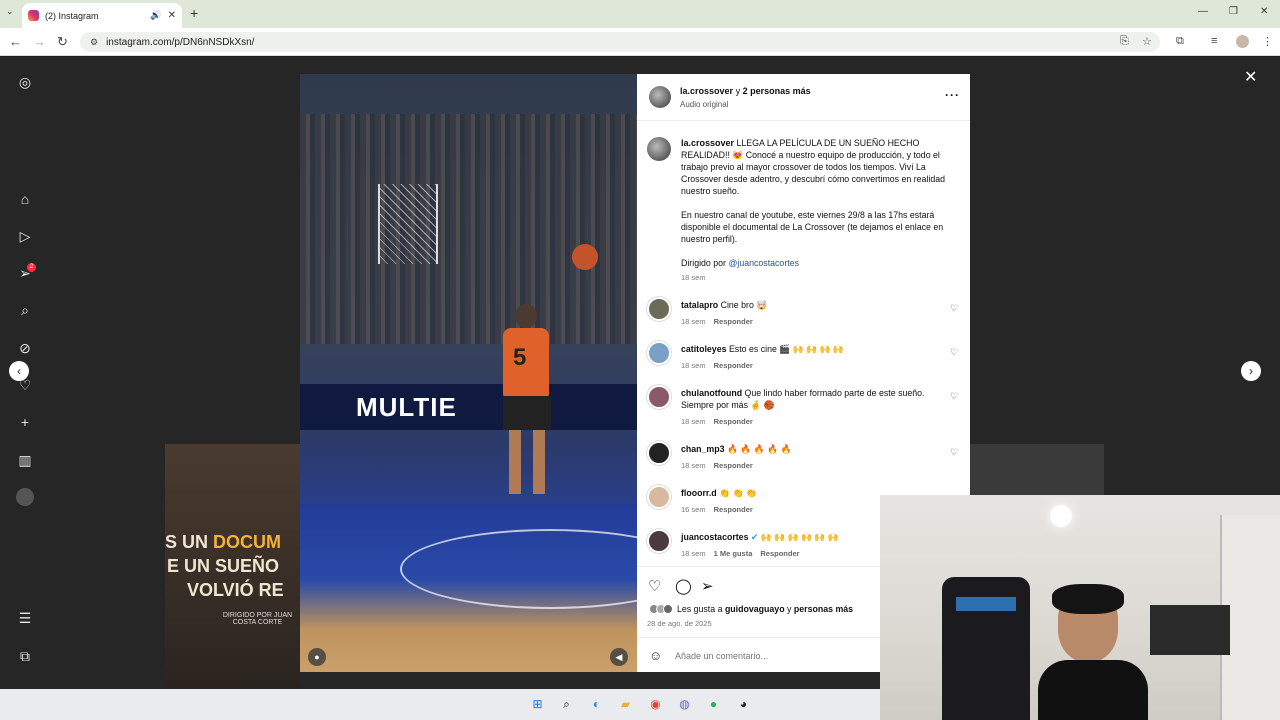 The image size is (1280, 720). I want to click on comment-time: 16 sem, so click(693, 509).